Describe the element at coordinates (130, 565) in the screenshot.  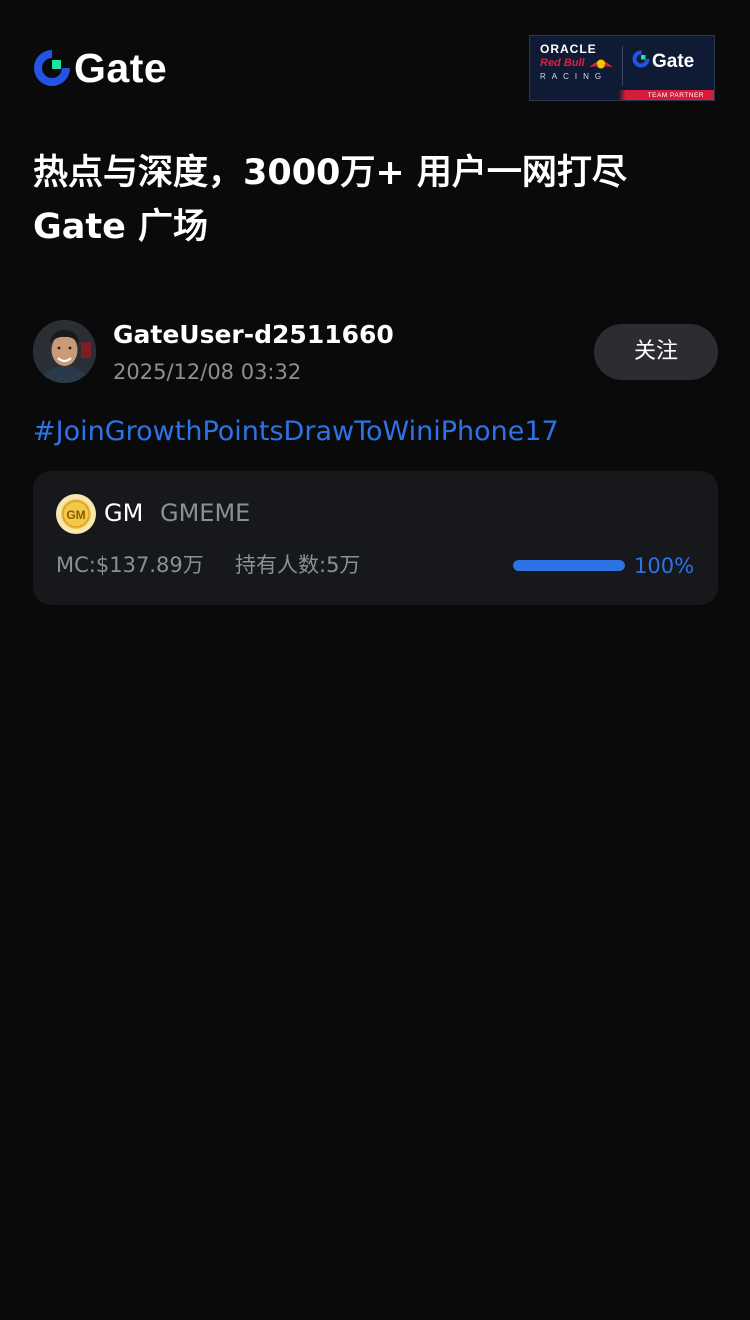
I see `token-market-cap: MC:$137.89万` at that location.